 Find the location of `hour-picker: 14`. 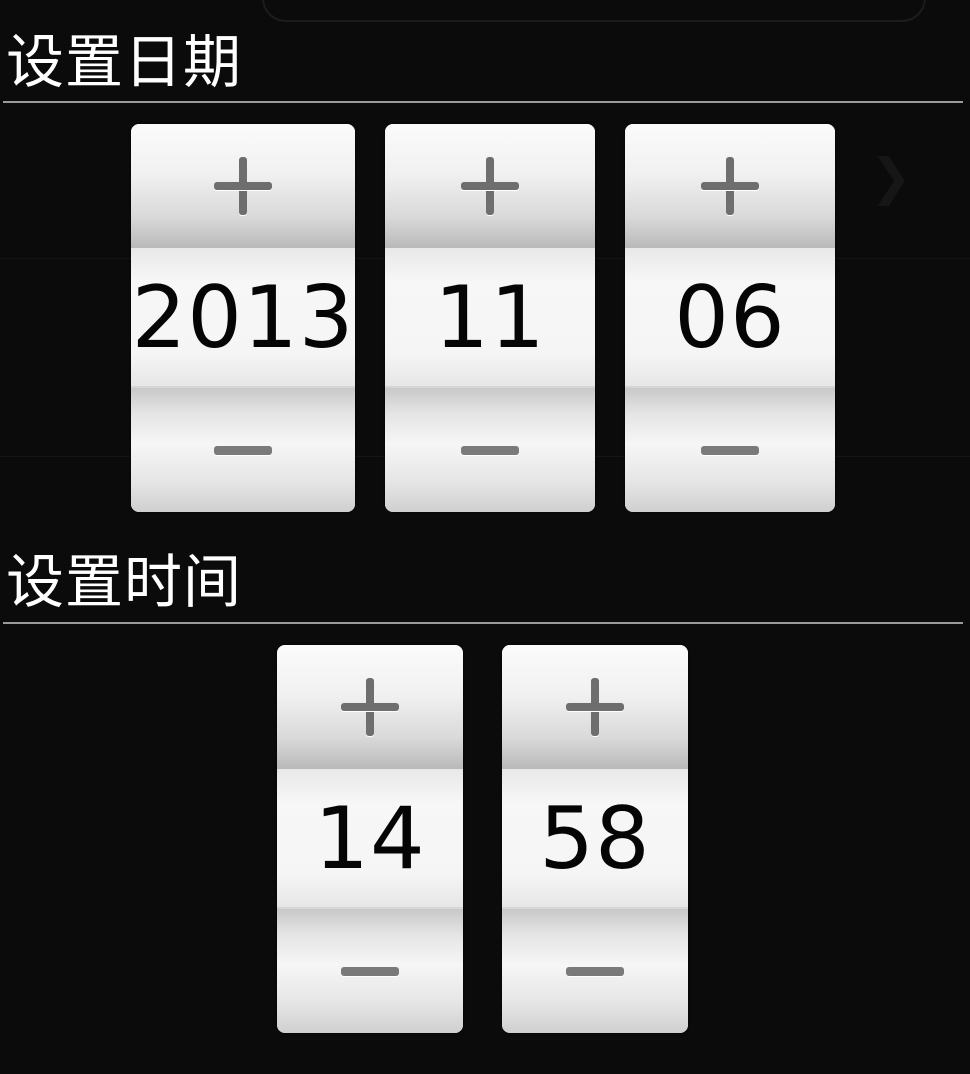

hour-picker: 14 is located at coordinates (370, 839).